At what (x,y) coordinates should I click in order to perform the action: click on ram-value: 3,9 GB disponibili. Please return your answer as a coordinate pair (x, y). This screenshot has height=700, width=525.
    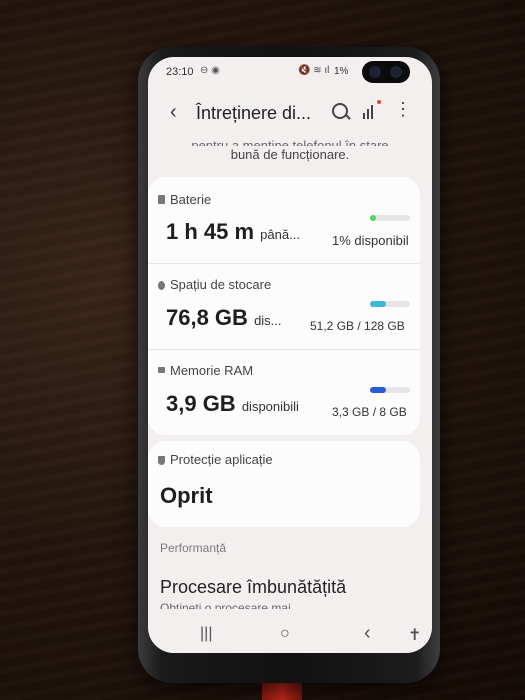
    Looking at the image, I should click on (232, 403).